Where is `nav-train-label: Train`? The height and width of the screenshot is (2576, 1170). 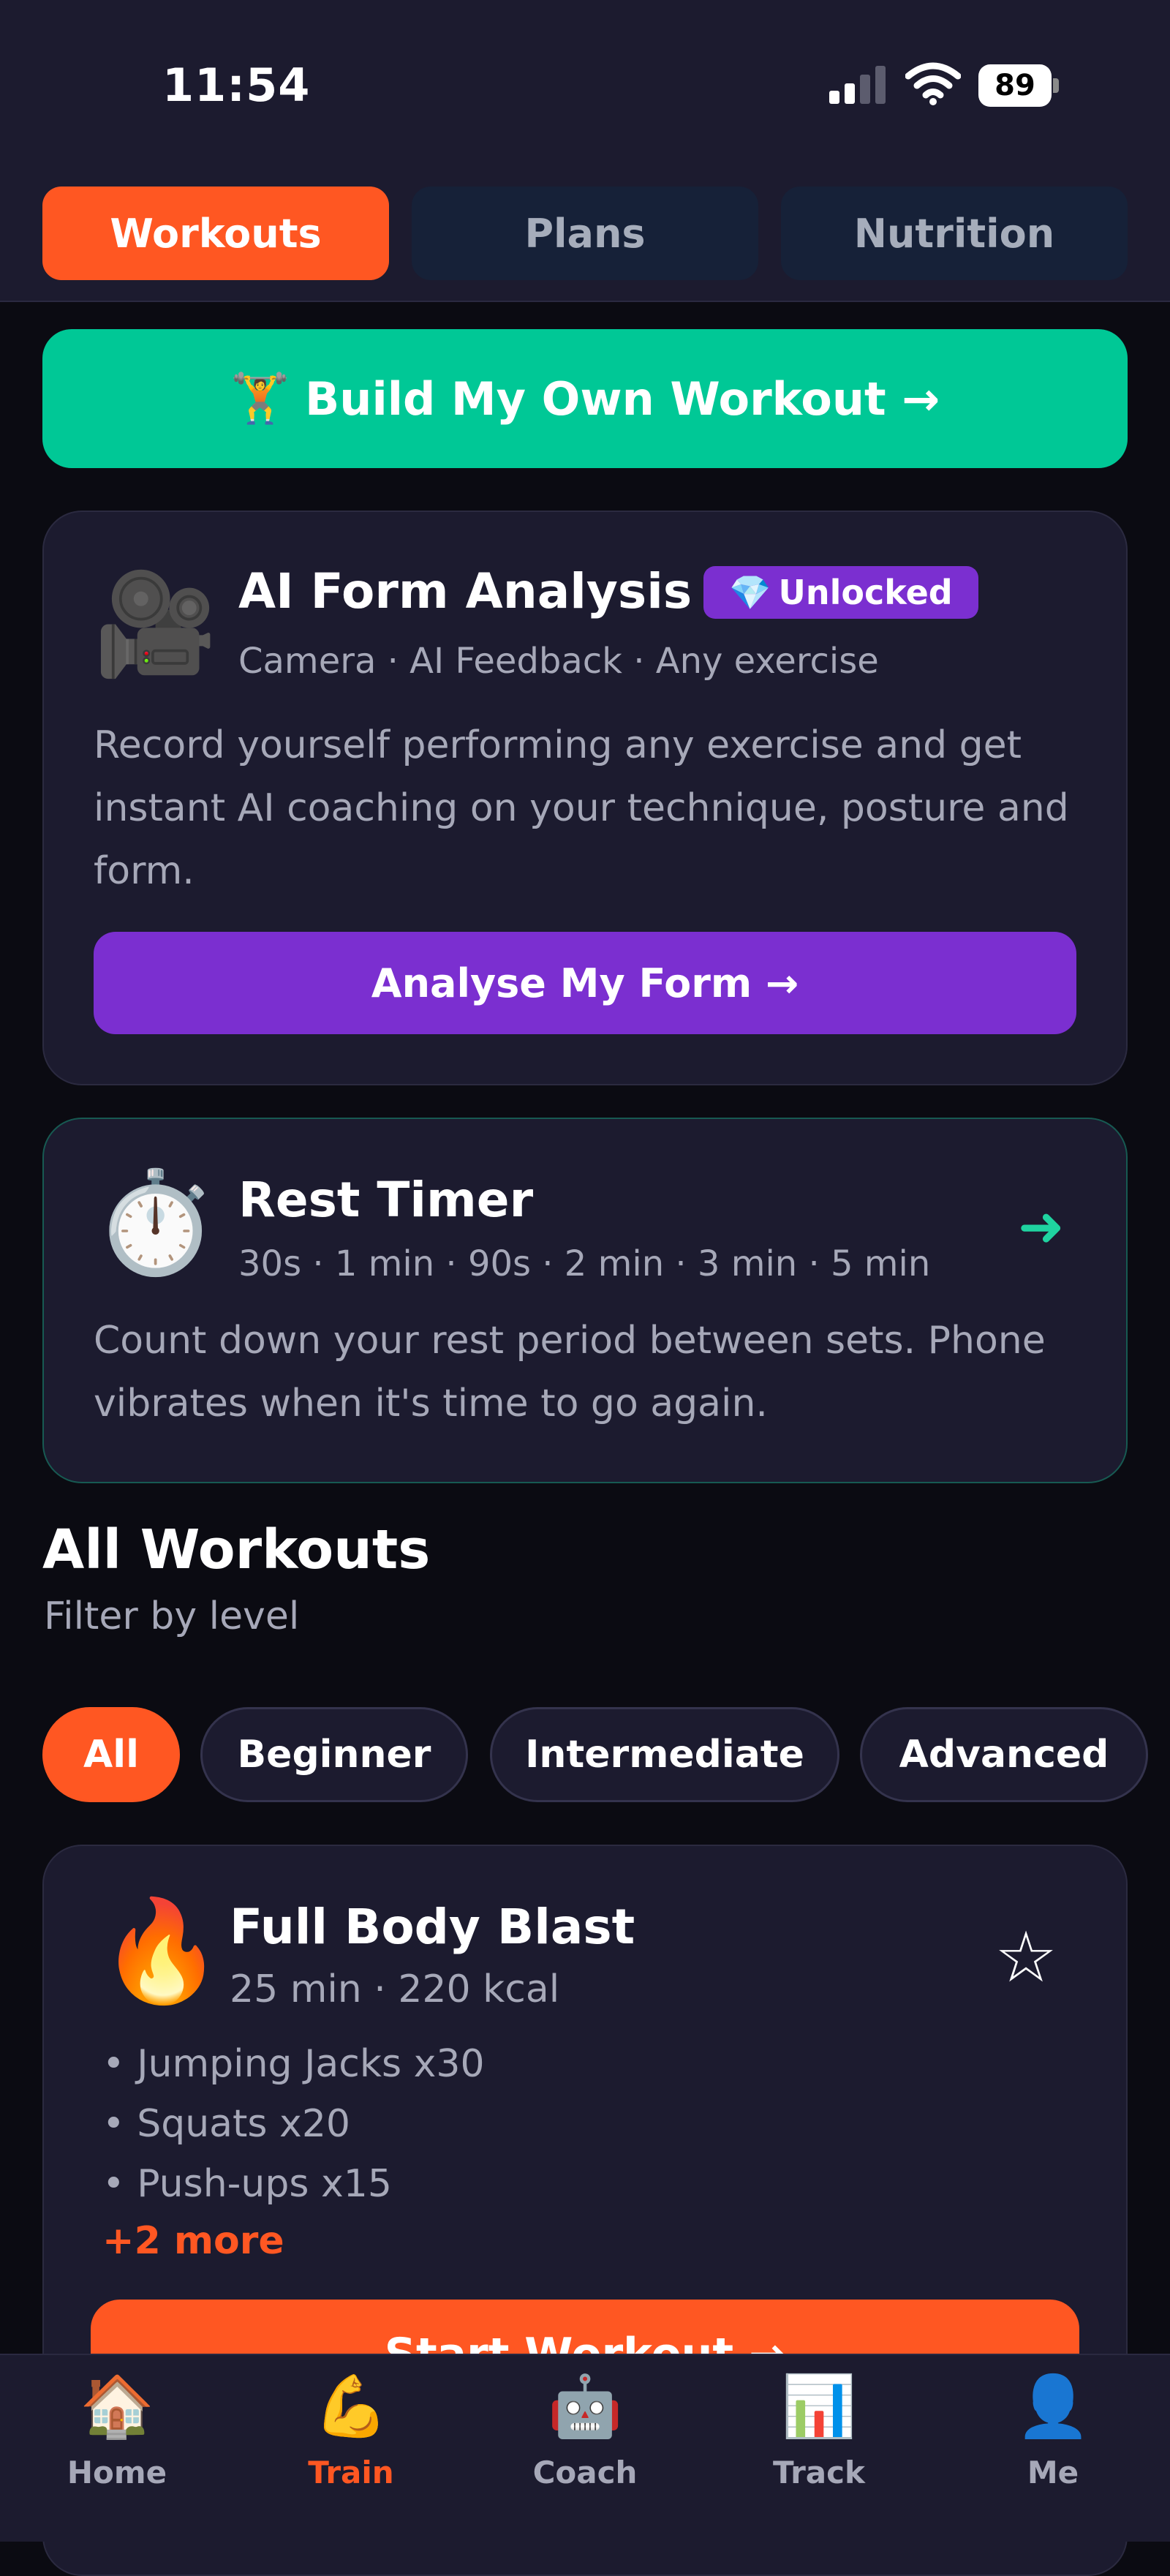 nav-train-label: Train is located at coordinates (351, 2472).